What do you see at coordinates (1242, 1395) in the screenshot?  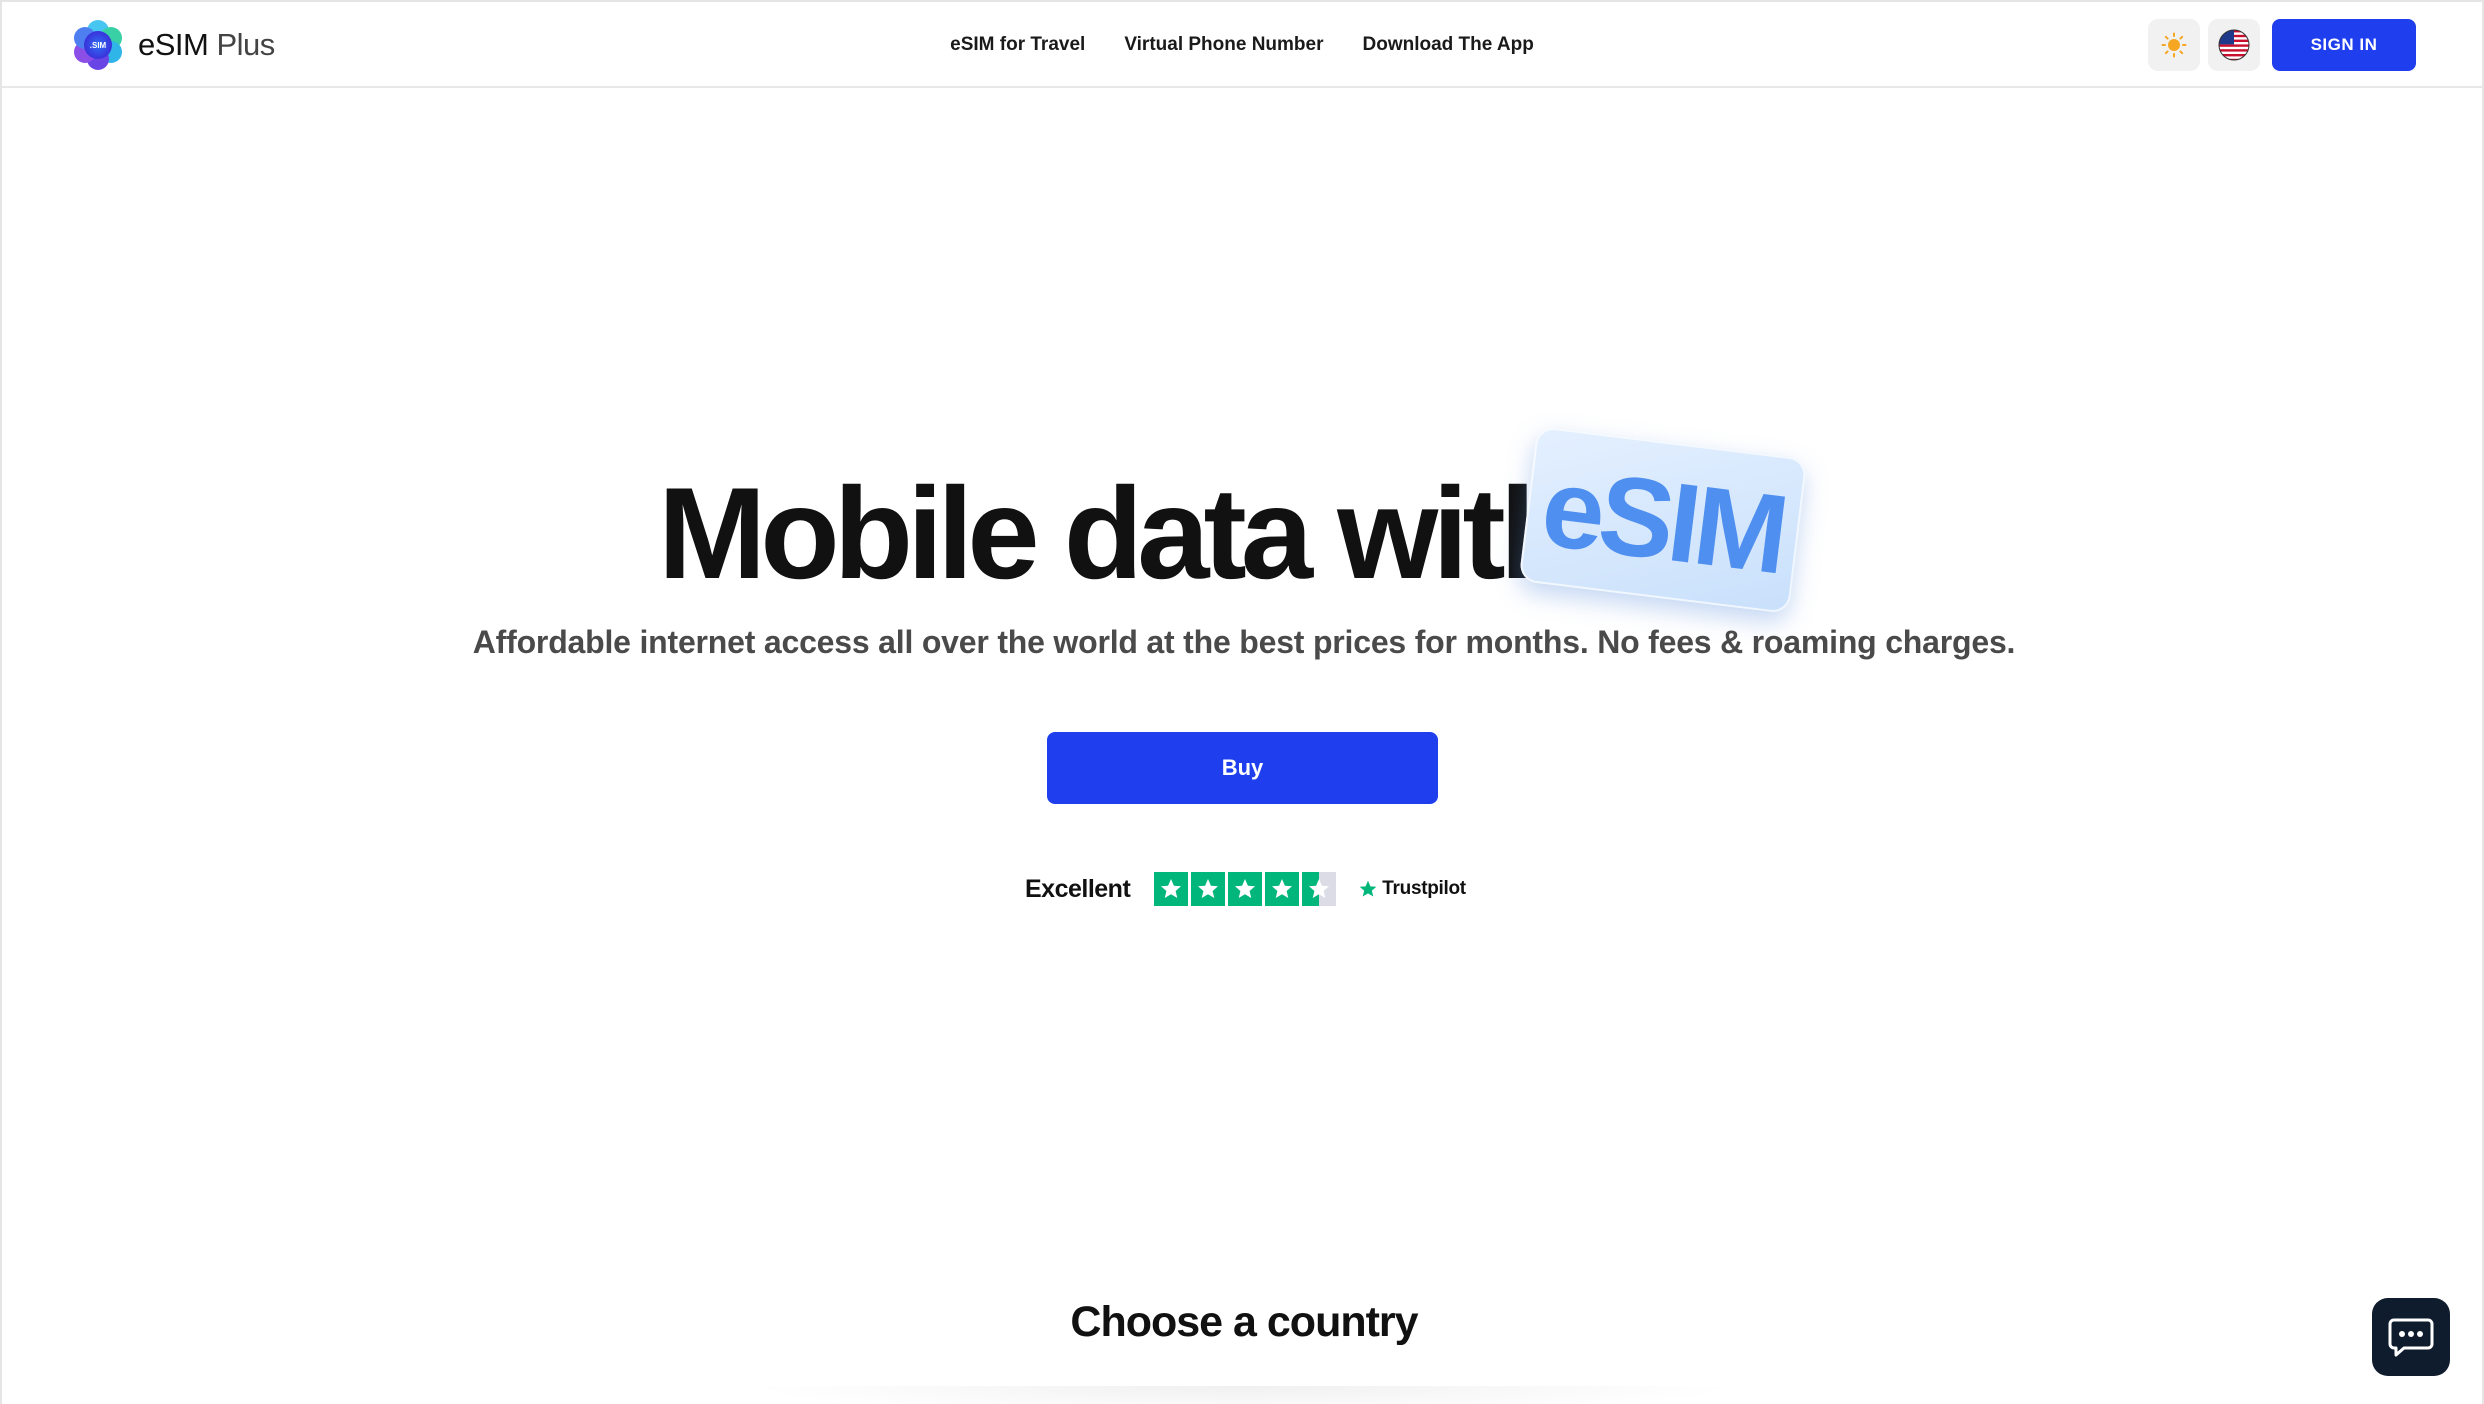 I see `country-search-card-edge` at bounding box center [1242, 1395].